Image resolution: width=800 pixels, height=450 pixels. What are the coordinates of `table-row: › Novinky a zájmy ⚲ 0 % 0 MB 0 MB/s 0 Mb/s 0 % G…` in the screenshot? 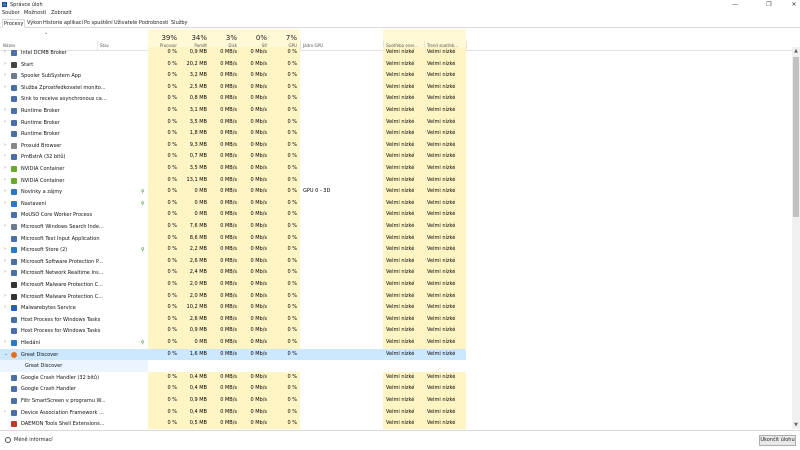 It's located at (400, 192).